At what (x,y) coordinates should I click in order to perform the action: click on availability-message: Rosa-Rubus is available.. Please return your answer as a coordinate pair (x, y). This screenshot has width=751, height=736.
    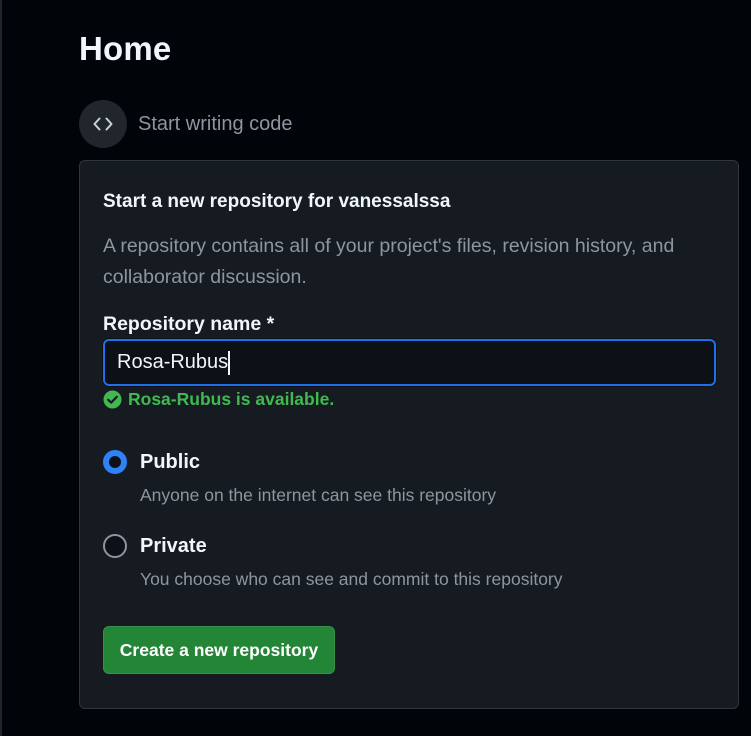
    Looking at the image, I should click on (218, 399).